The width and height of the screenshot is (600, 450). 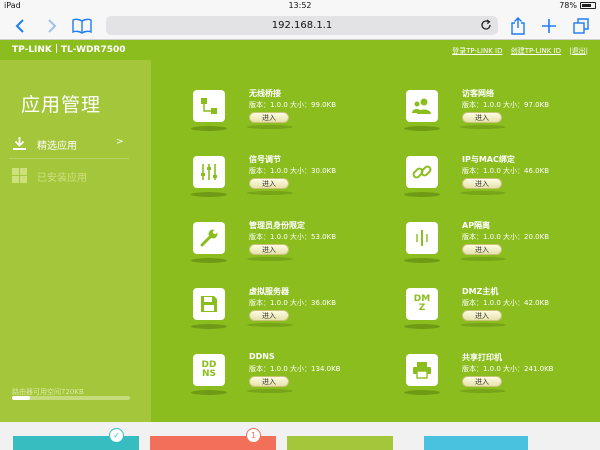 What do you see at coordinates (568, 5) in the screenshot?
I see `battery-percent: 78%` at bounding box center [568, 5].